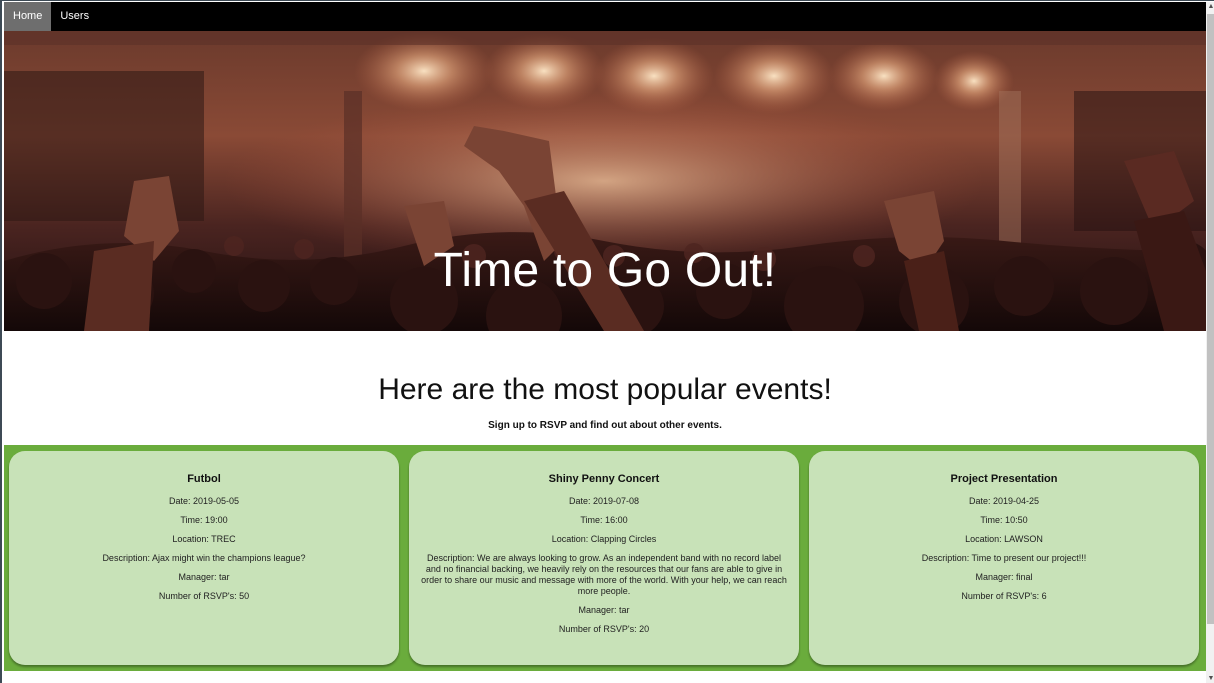 This screenshot has width=1214, height=683. What do you see at coordinates (1004, 479) in the screenshot?
I see `event-title: Project Presentation` at bounding box center [1004, 479].